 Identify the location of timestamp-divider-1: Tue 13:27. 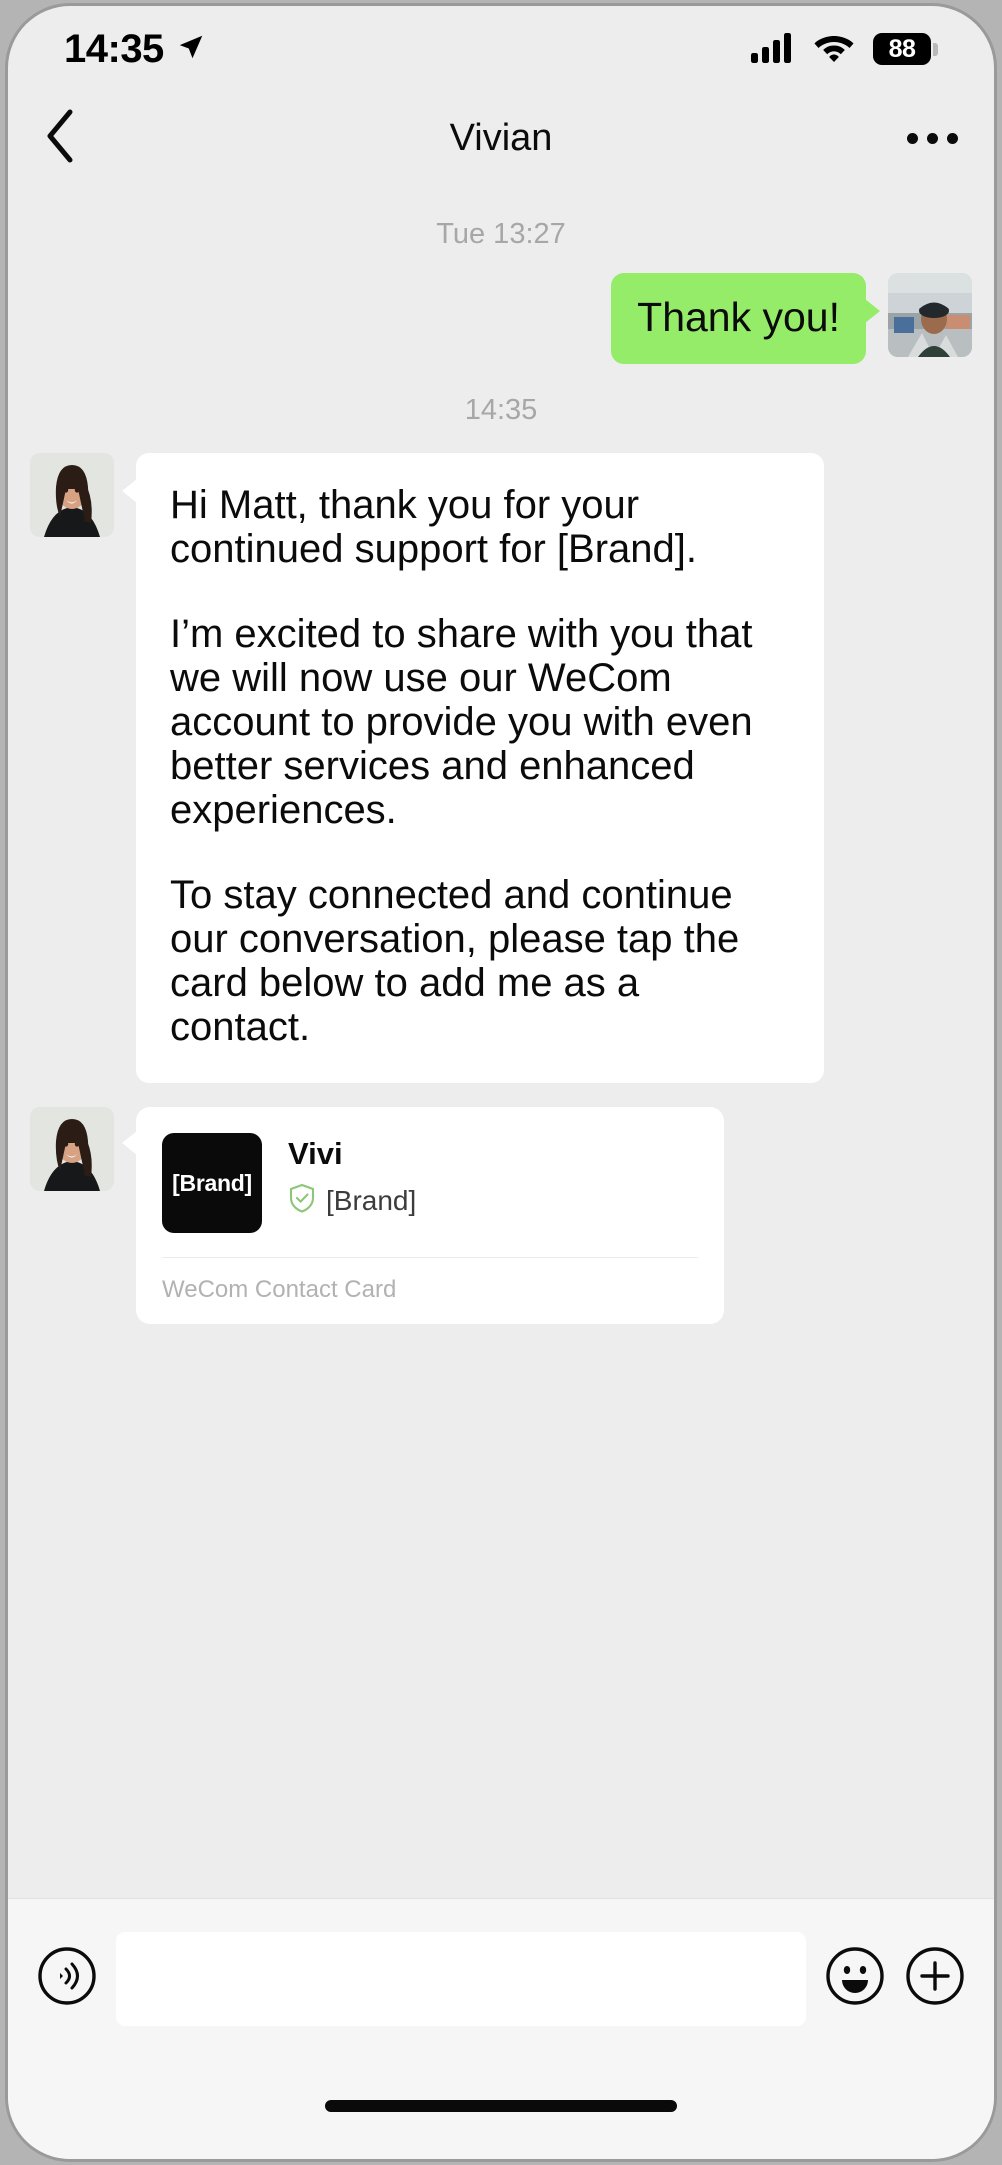
(501, 234).